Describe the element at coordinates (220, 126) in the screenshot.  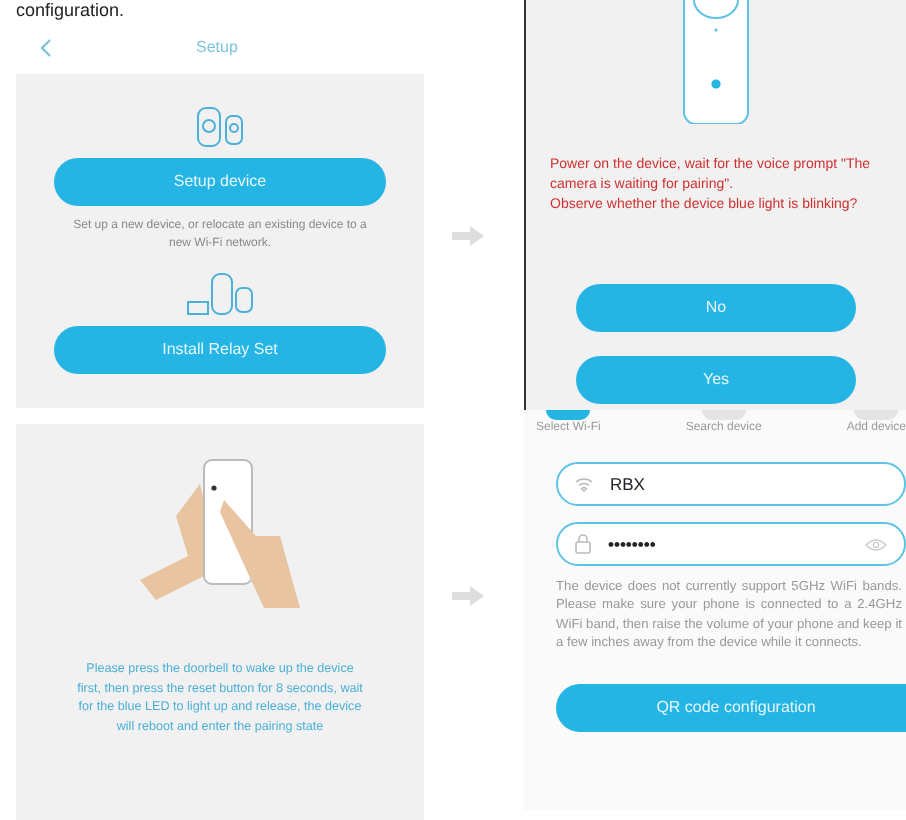
I see `camera-devices-icon` at that location.